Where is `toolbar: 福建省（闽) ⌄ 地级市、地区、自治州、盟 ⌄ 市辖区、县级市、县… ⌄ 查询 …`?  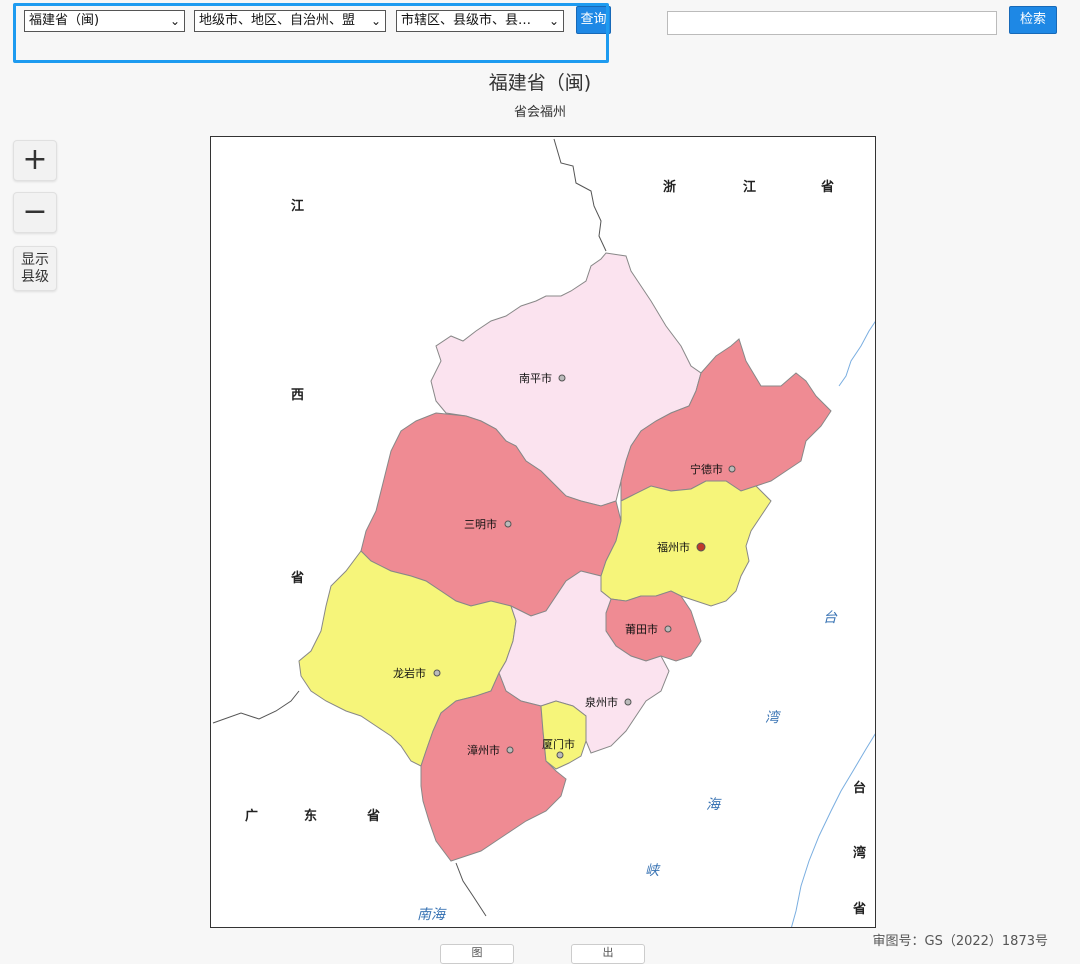
toolbar: 福建省（闽) ⌄ 地级市、地区、自治州、盟 ⌄ 市辖区、县级市、县… ⌄ 查询 … is located at coordinates (540, 20).